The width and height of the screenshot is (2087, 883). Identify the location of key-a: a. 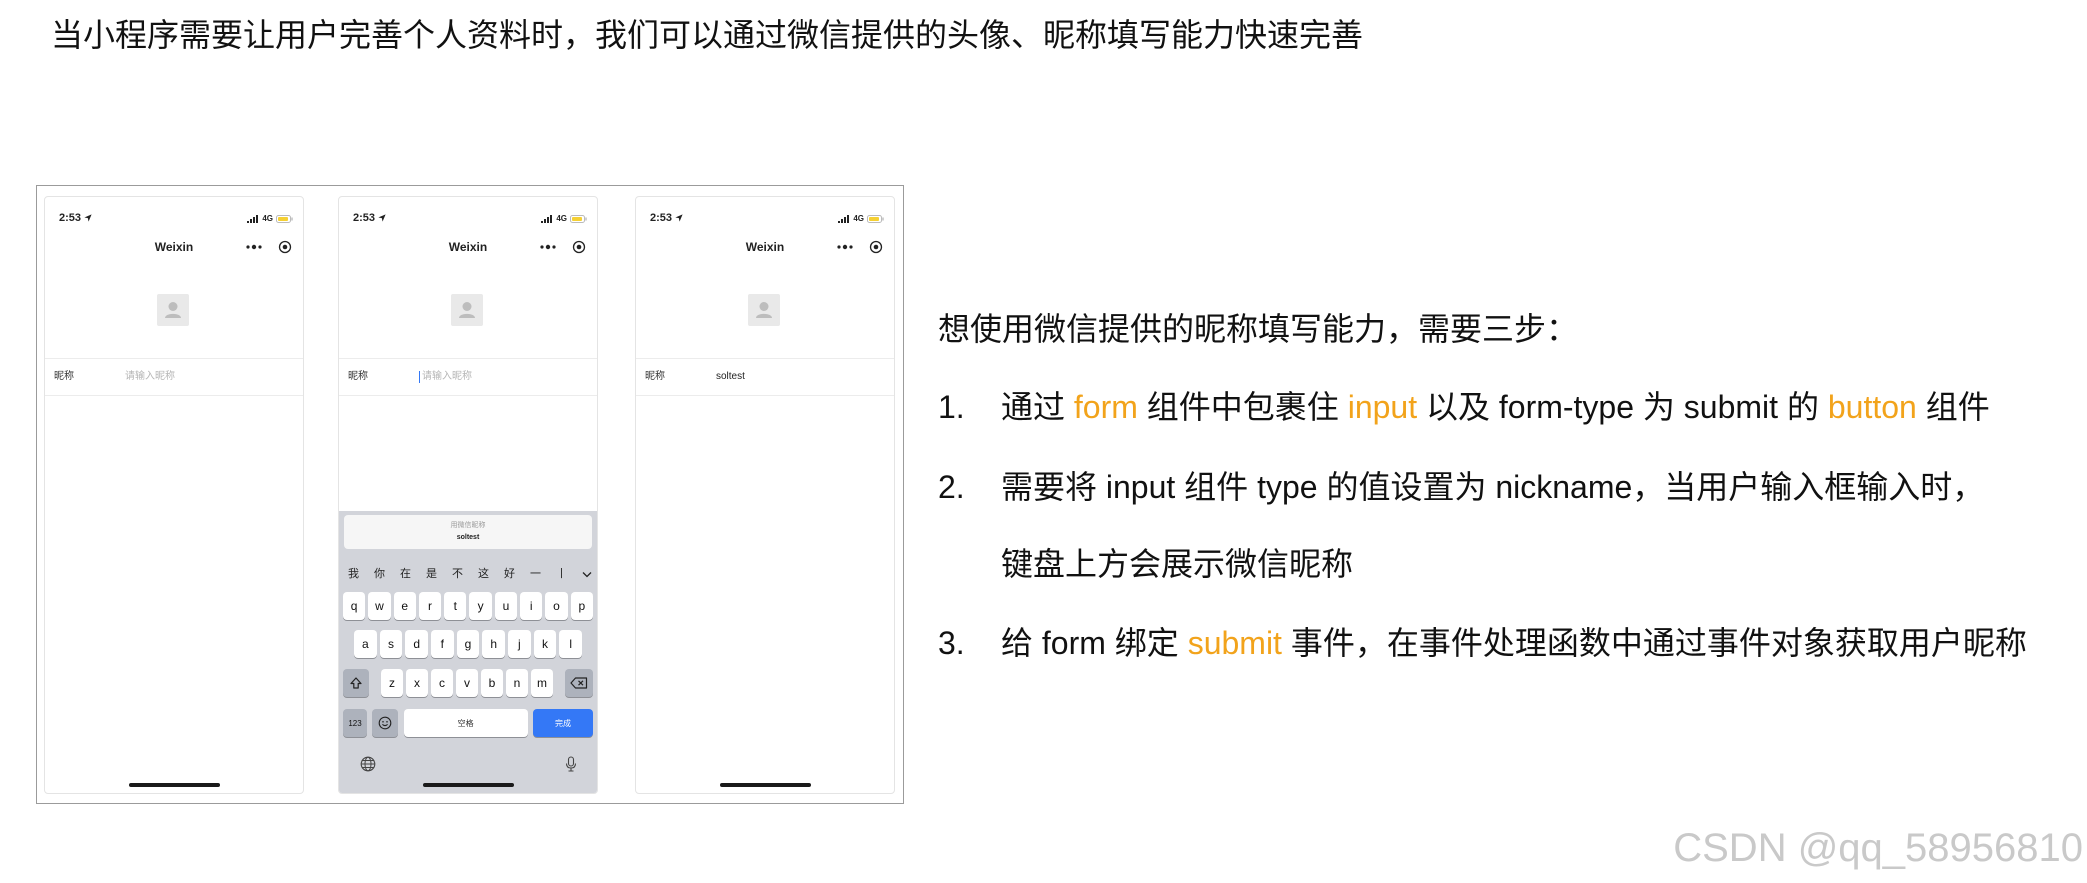
(365, 644).